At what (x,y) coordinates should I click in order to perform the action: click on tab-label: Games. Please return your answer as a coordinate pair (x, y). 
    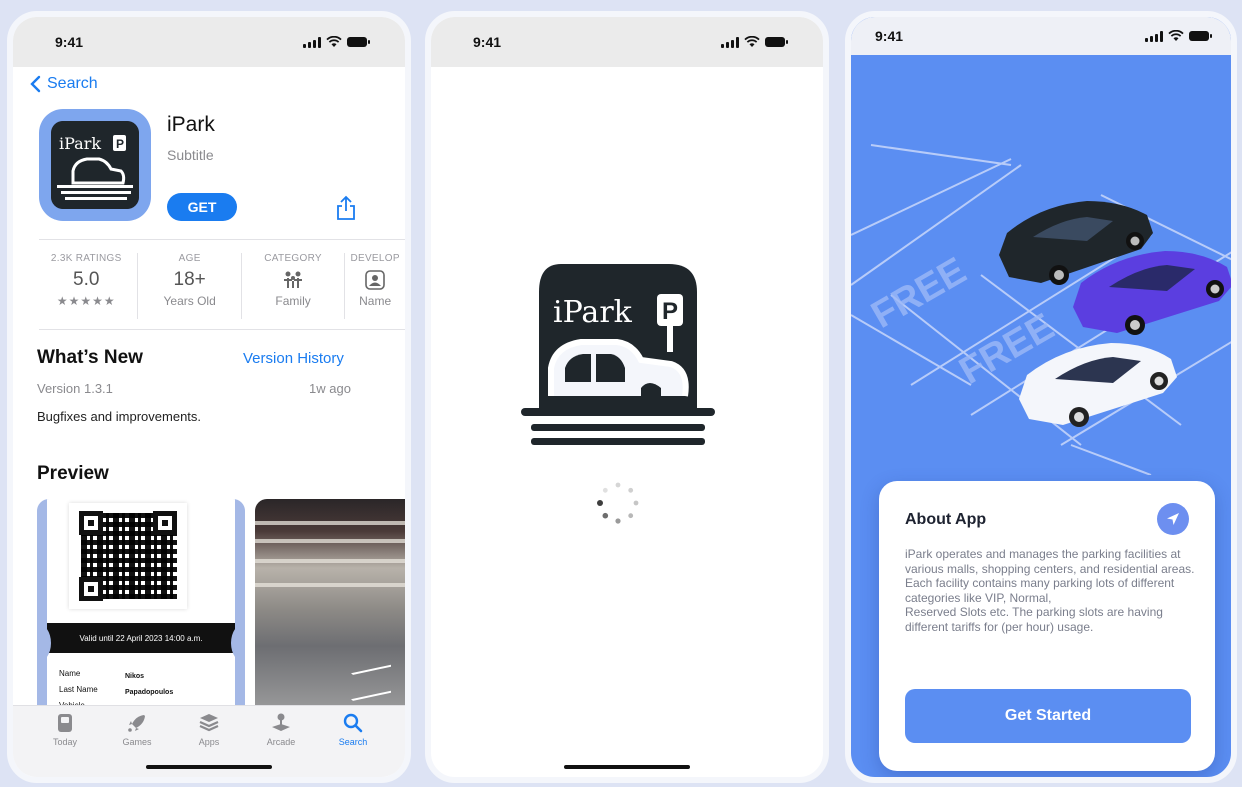
    Looking at the image, I should click on (137, 742).